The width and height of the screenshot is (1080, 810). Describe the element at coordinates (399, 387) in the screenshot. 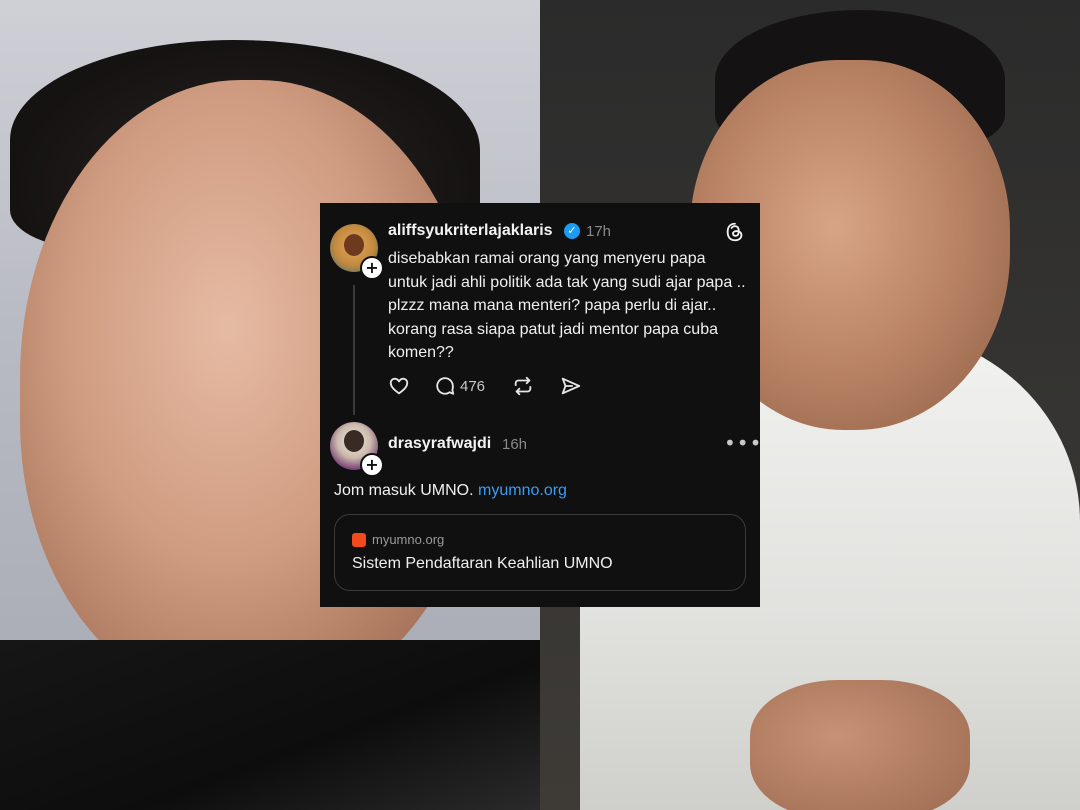

I see `heart-icon` at that location.